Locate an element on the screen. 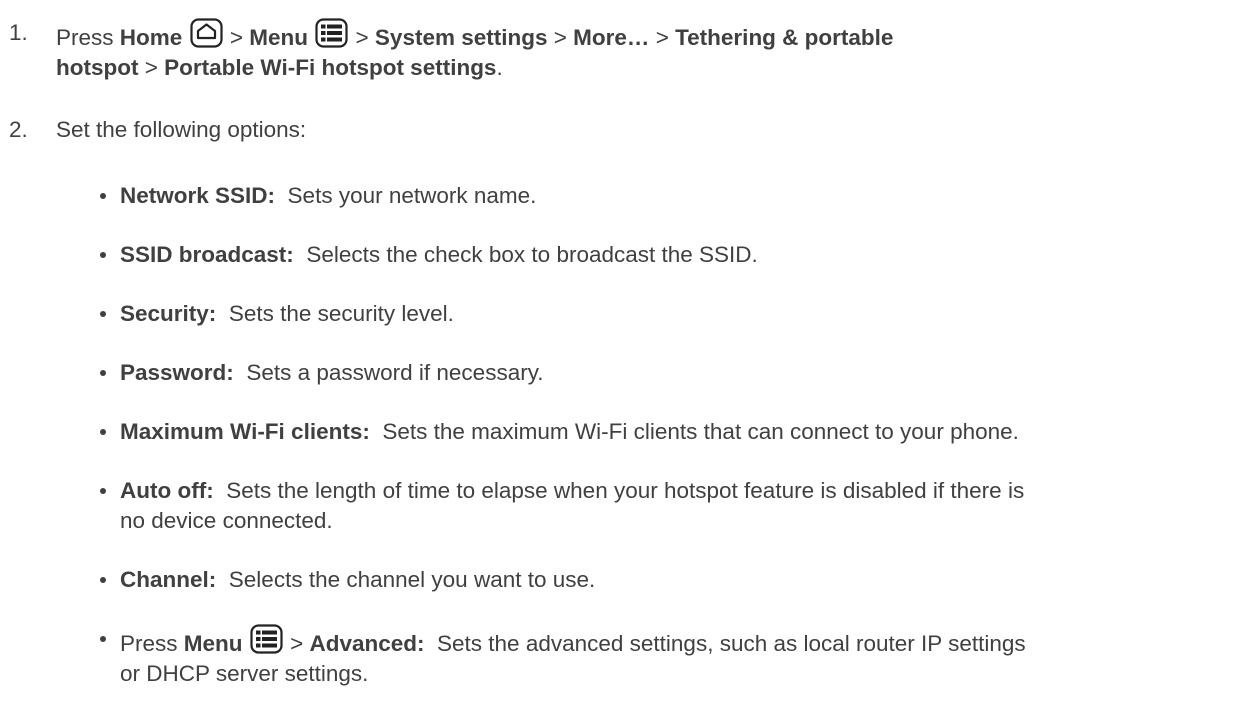 The width and height of the screenshot is (1255, 715). option-label: Auto off: is located at coordinates (167, 490).